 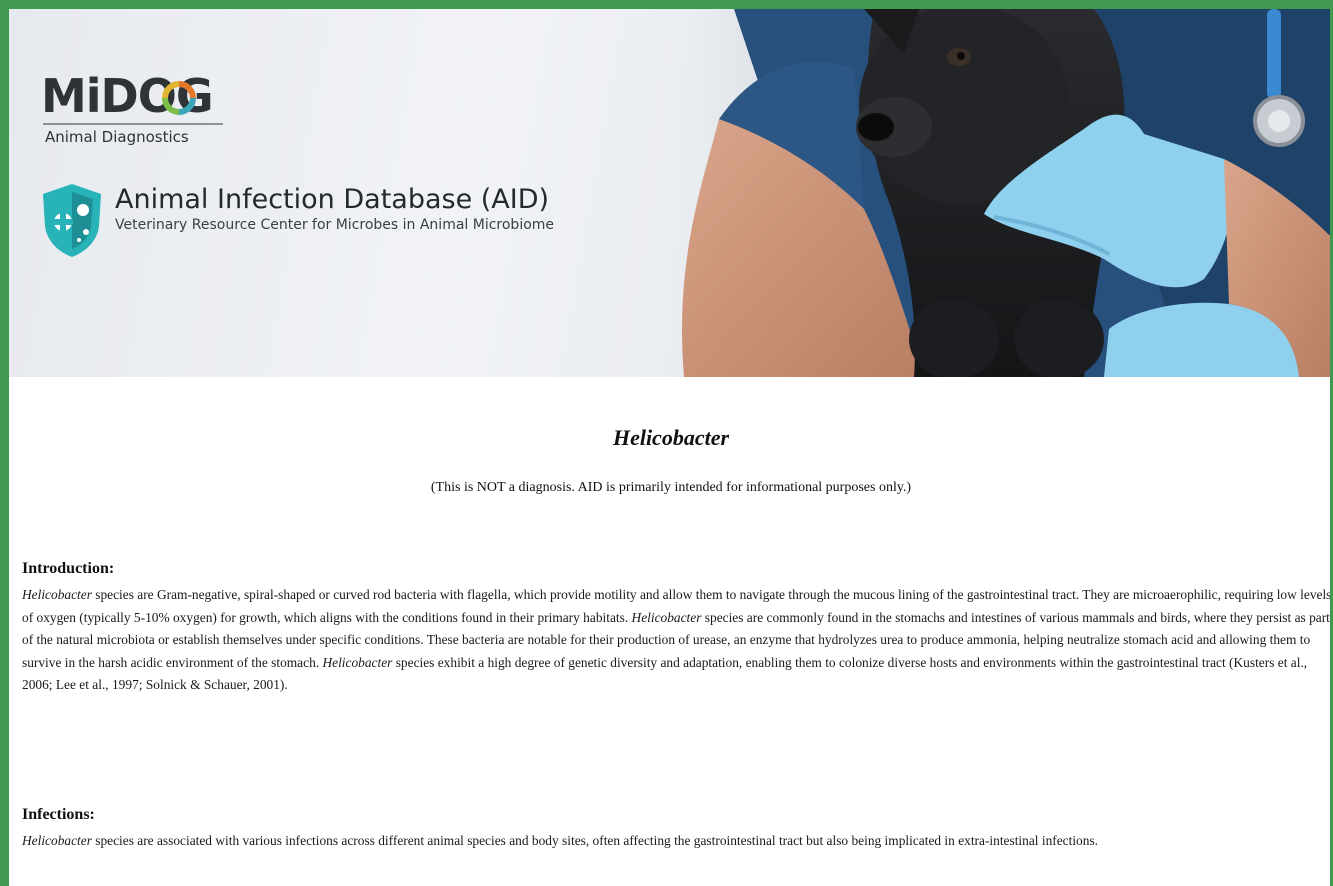 I want to click on logo-o-ring-icon, so click(x=179, y=98).